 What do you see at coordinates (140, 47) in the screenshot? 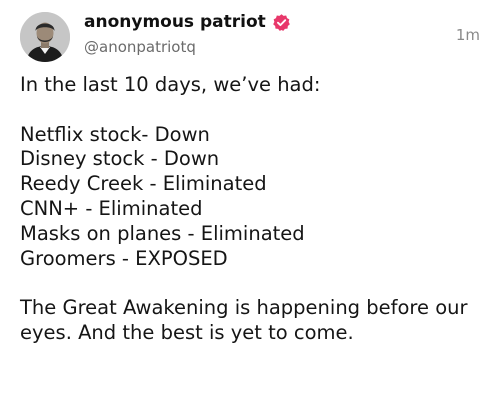
I see `author-handle: @anonpatriotq` at bounding box center [140, 47].